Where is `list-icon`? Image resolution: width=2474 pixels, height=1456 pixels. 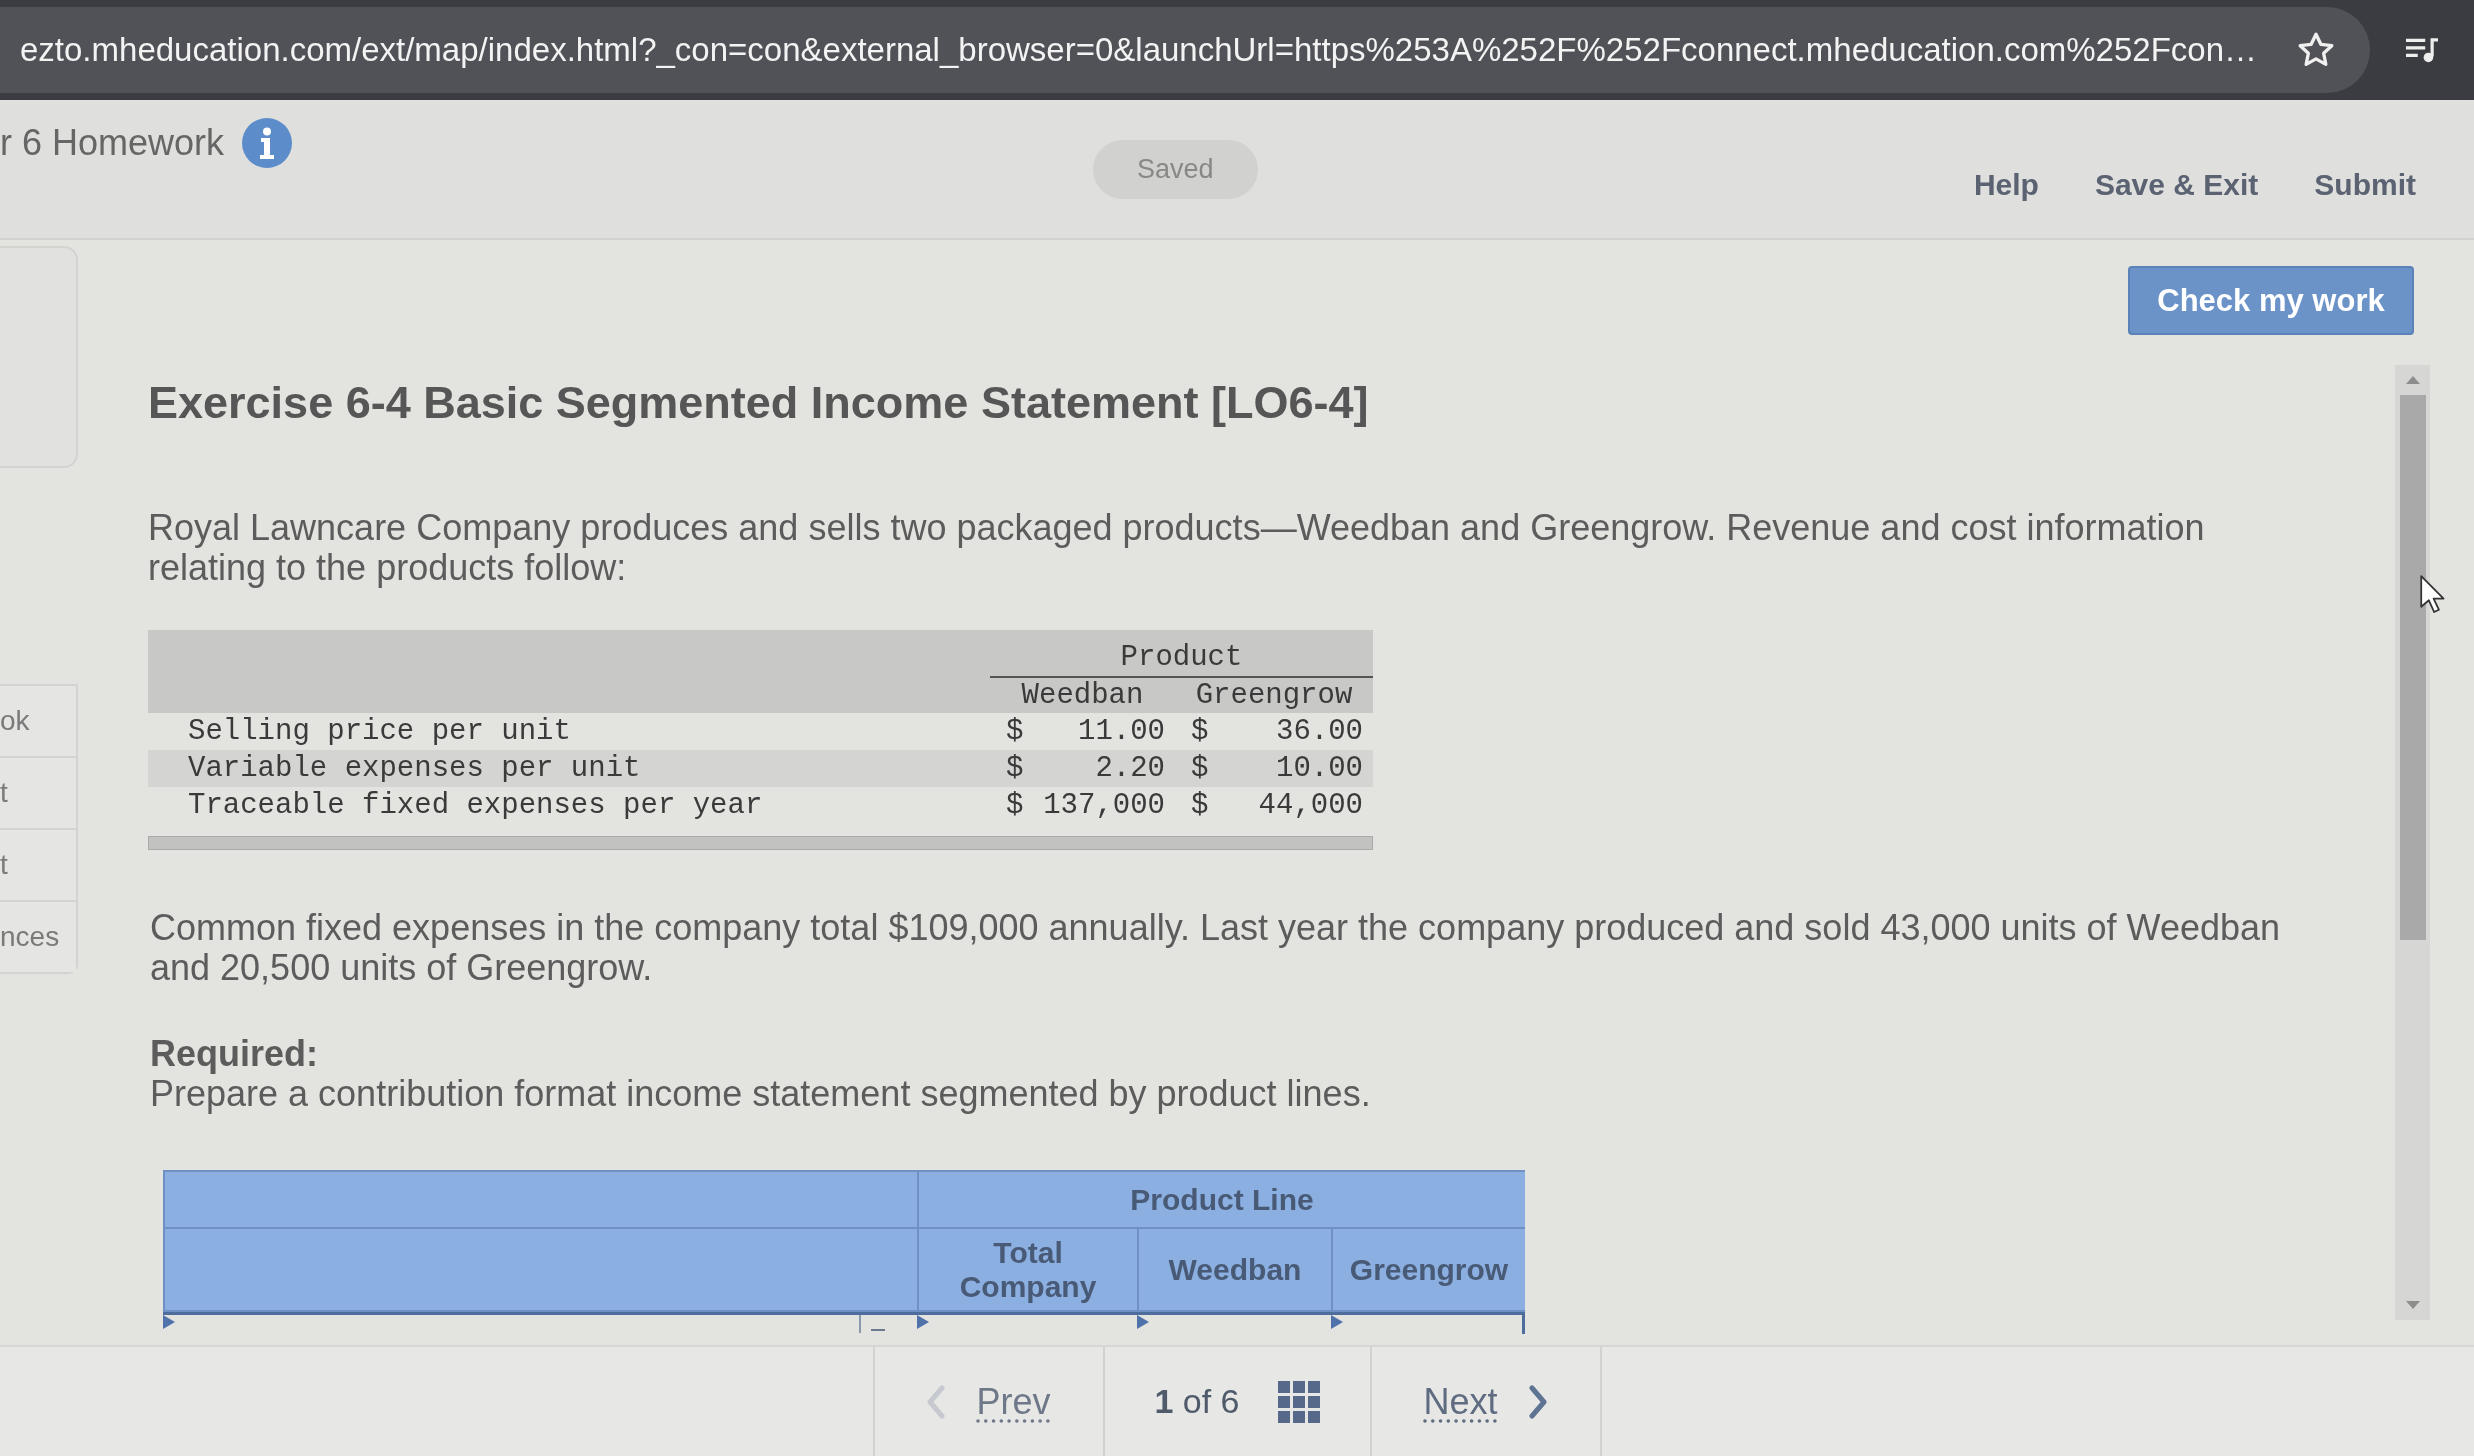
list-icon is located at coordinates (2422, 50).